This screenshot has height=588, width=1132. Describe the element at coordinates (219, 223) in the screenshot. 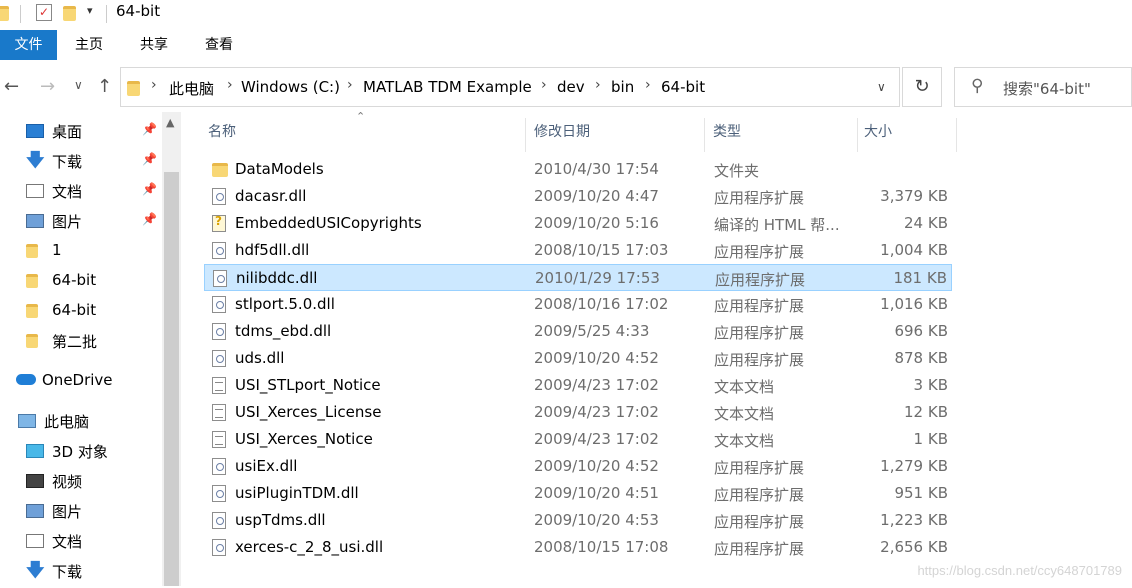

I see `help-file-icon` at that location.